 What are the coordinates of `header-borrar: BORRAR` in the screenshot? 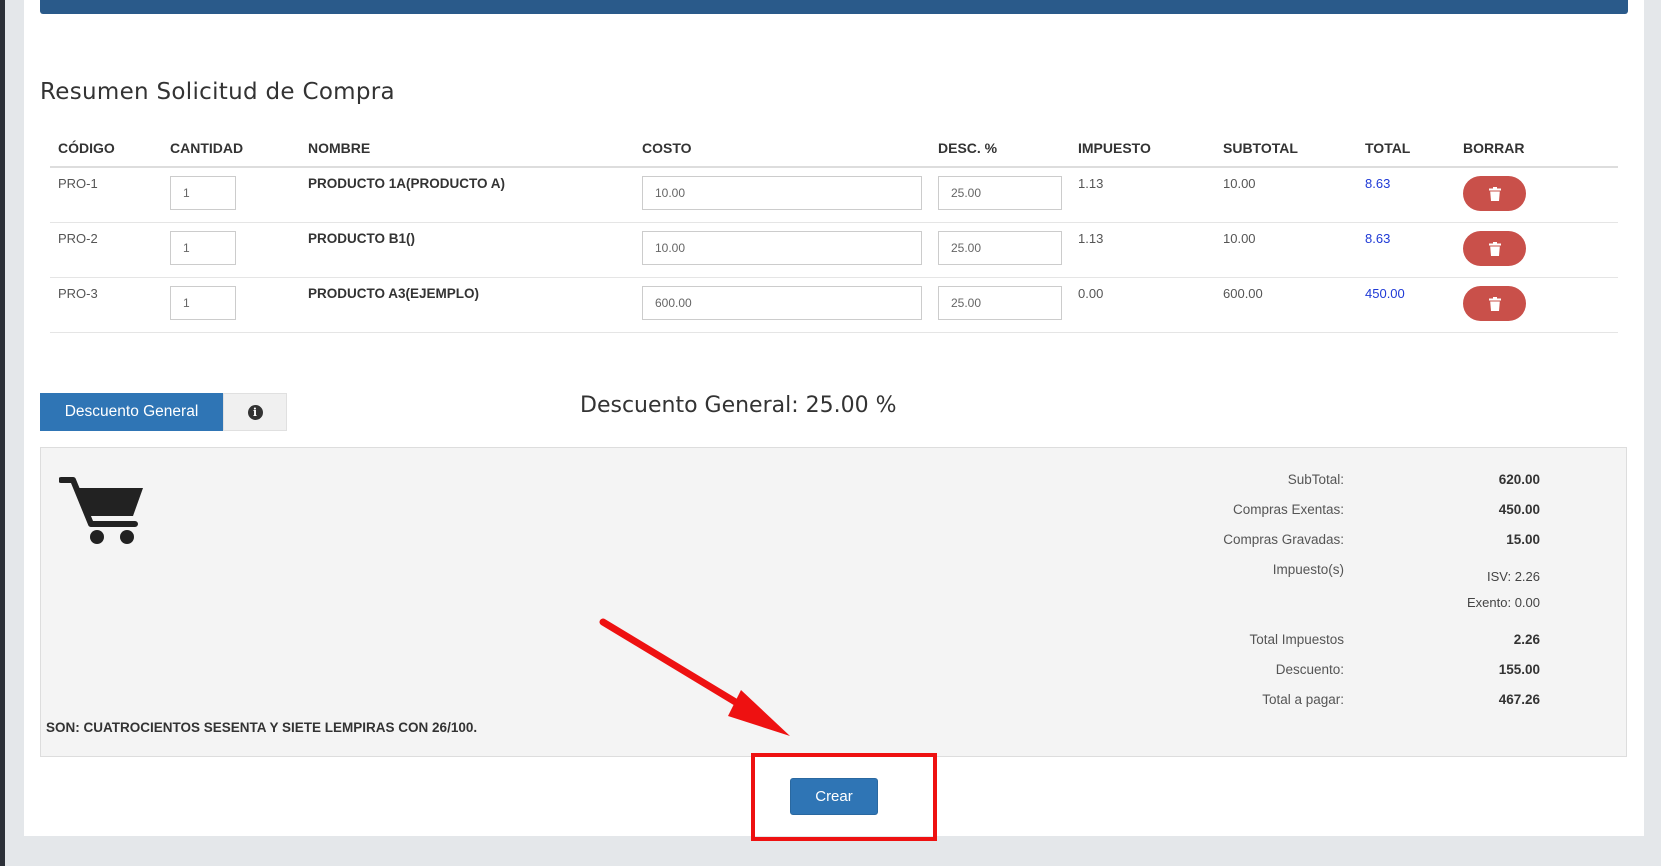 It's located at (1536, 149).